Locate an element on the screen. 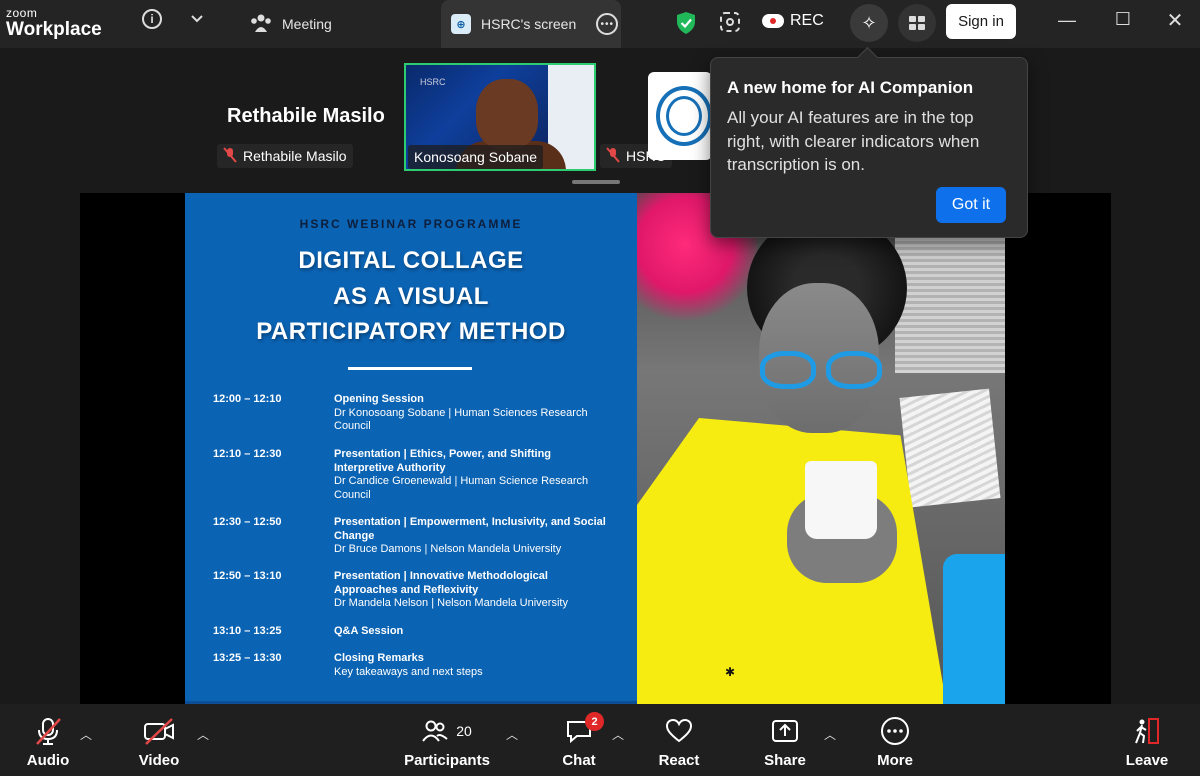 This screenshot has height=776, width=1200. hsrc-logo-inner is located at coordinates (684, 116).